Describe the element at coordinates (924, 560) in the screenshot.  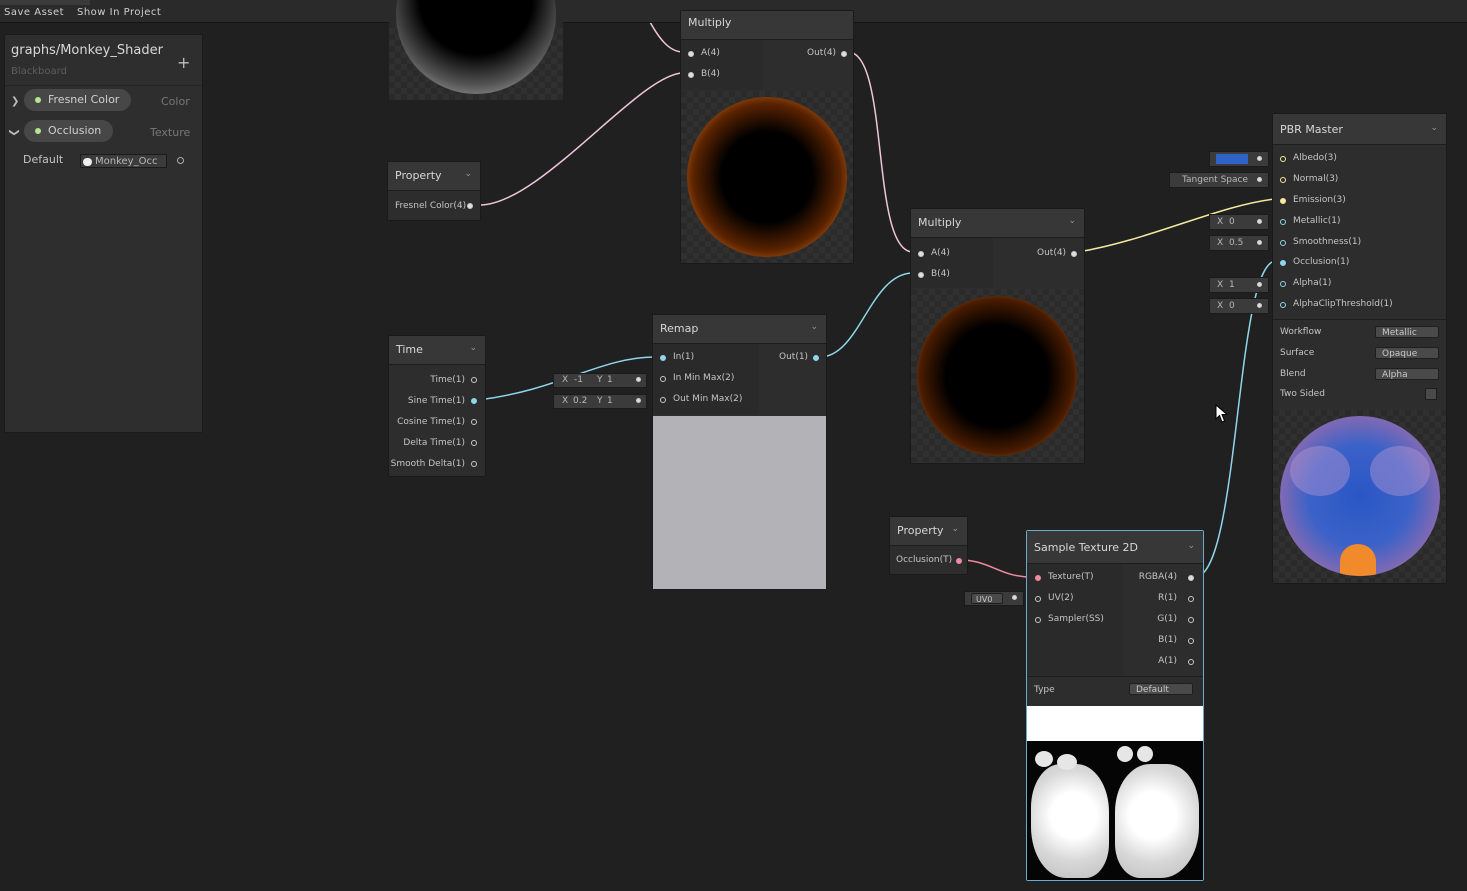
I see `port-out-label: Occlusion(T)` at that location.